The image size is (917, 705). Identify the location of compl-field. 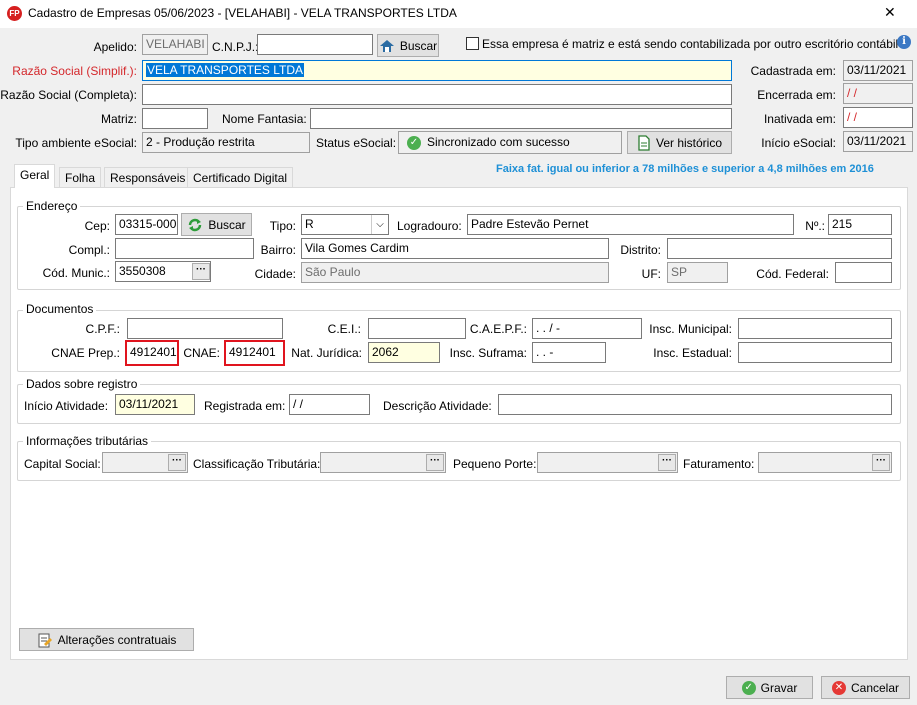
(184, 248).